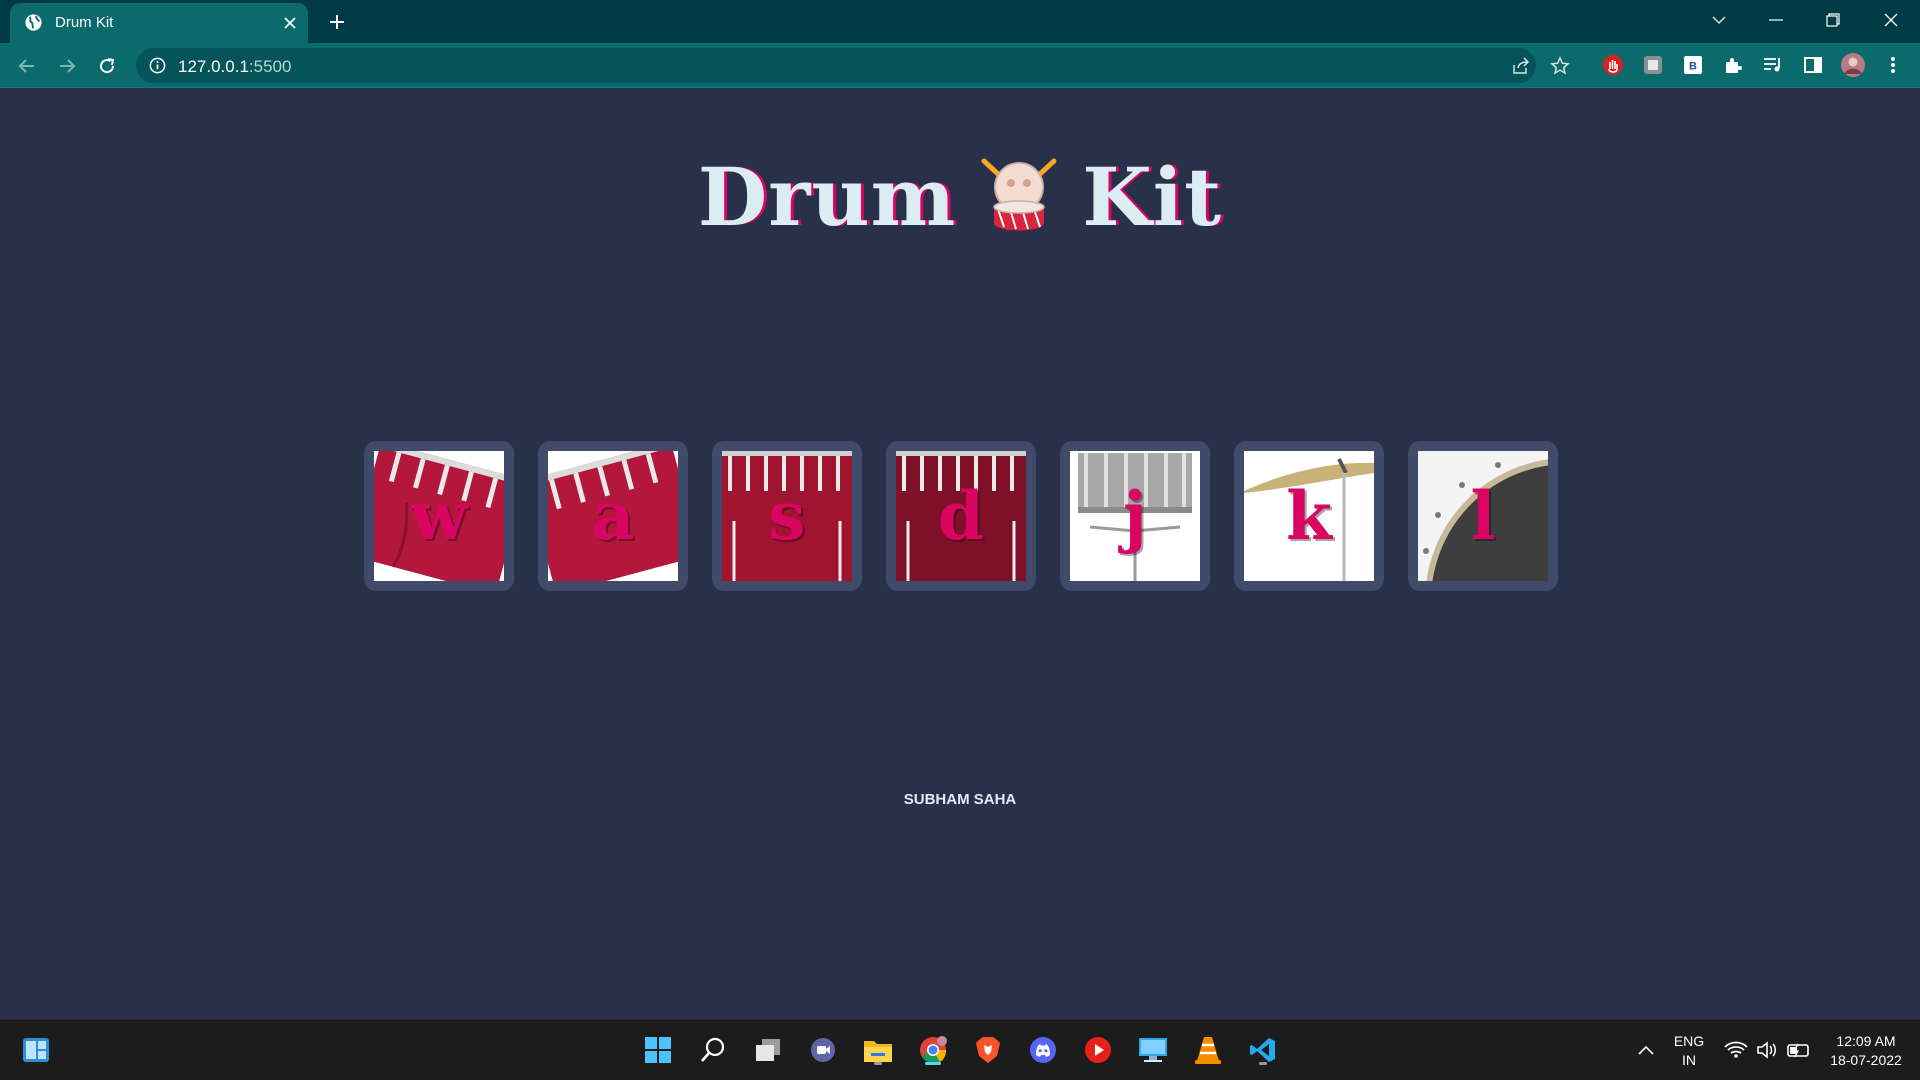 The image size is (1920, 1080). I want to click on drum-key-a: a, so click(613, 516).